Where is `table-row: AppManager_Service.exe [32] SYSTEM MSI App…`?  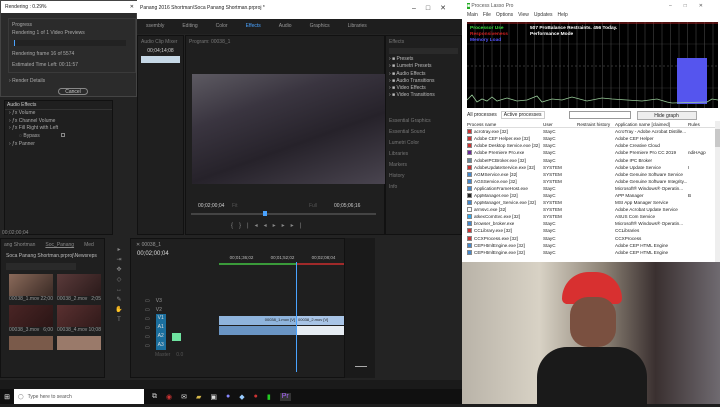 table-row: AppManager_Service.exe [32] SYSTEM MSI App… is located at coordinates (591, 202).